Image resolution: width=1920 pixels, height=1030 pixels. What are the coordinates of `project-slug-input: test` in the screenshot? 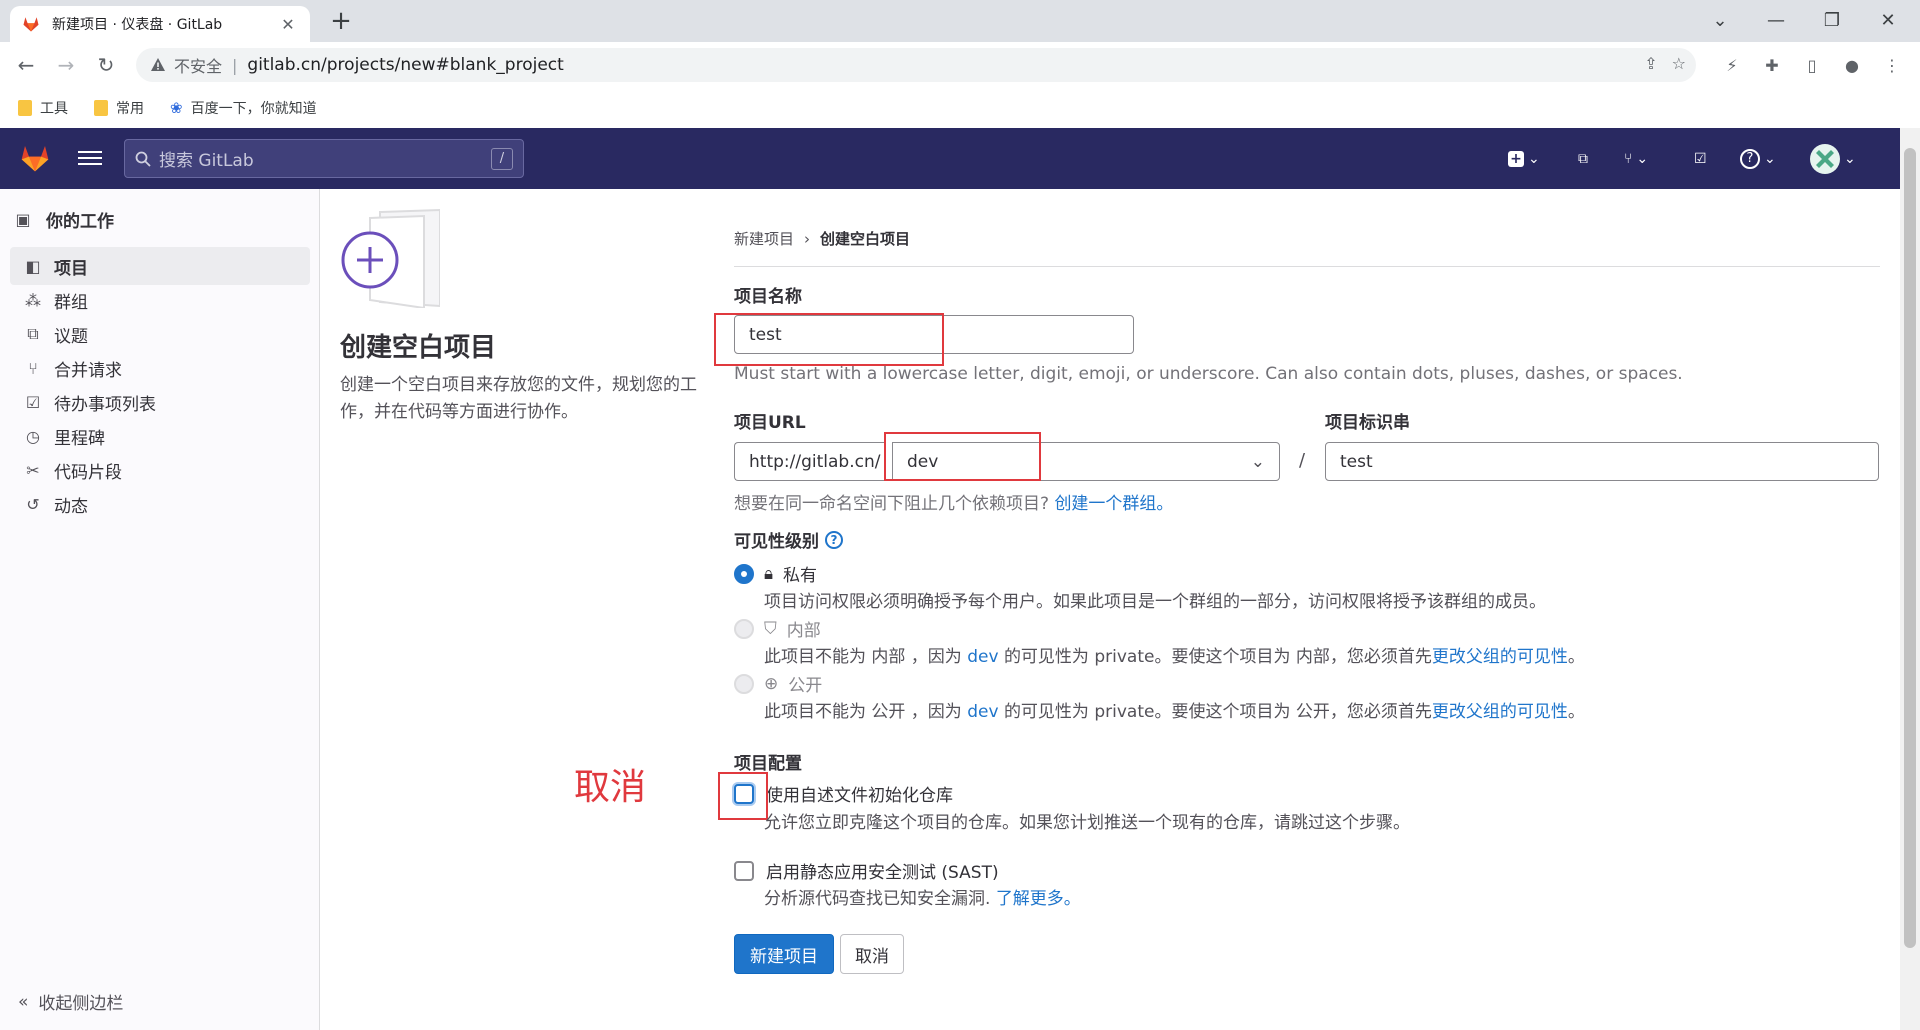 It's located at (1602, 461).